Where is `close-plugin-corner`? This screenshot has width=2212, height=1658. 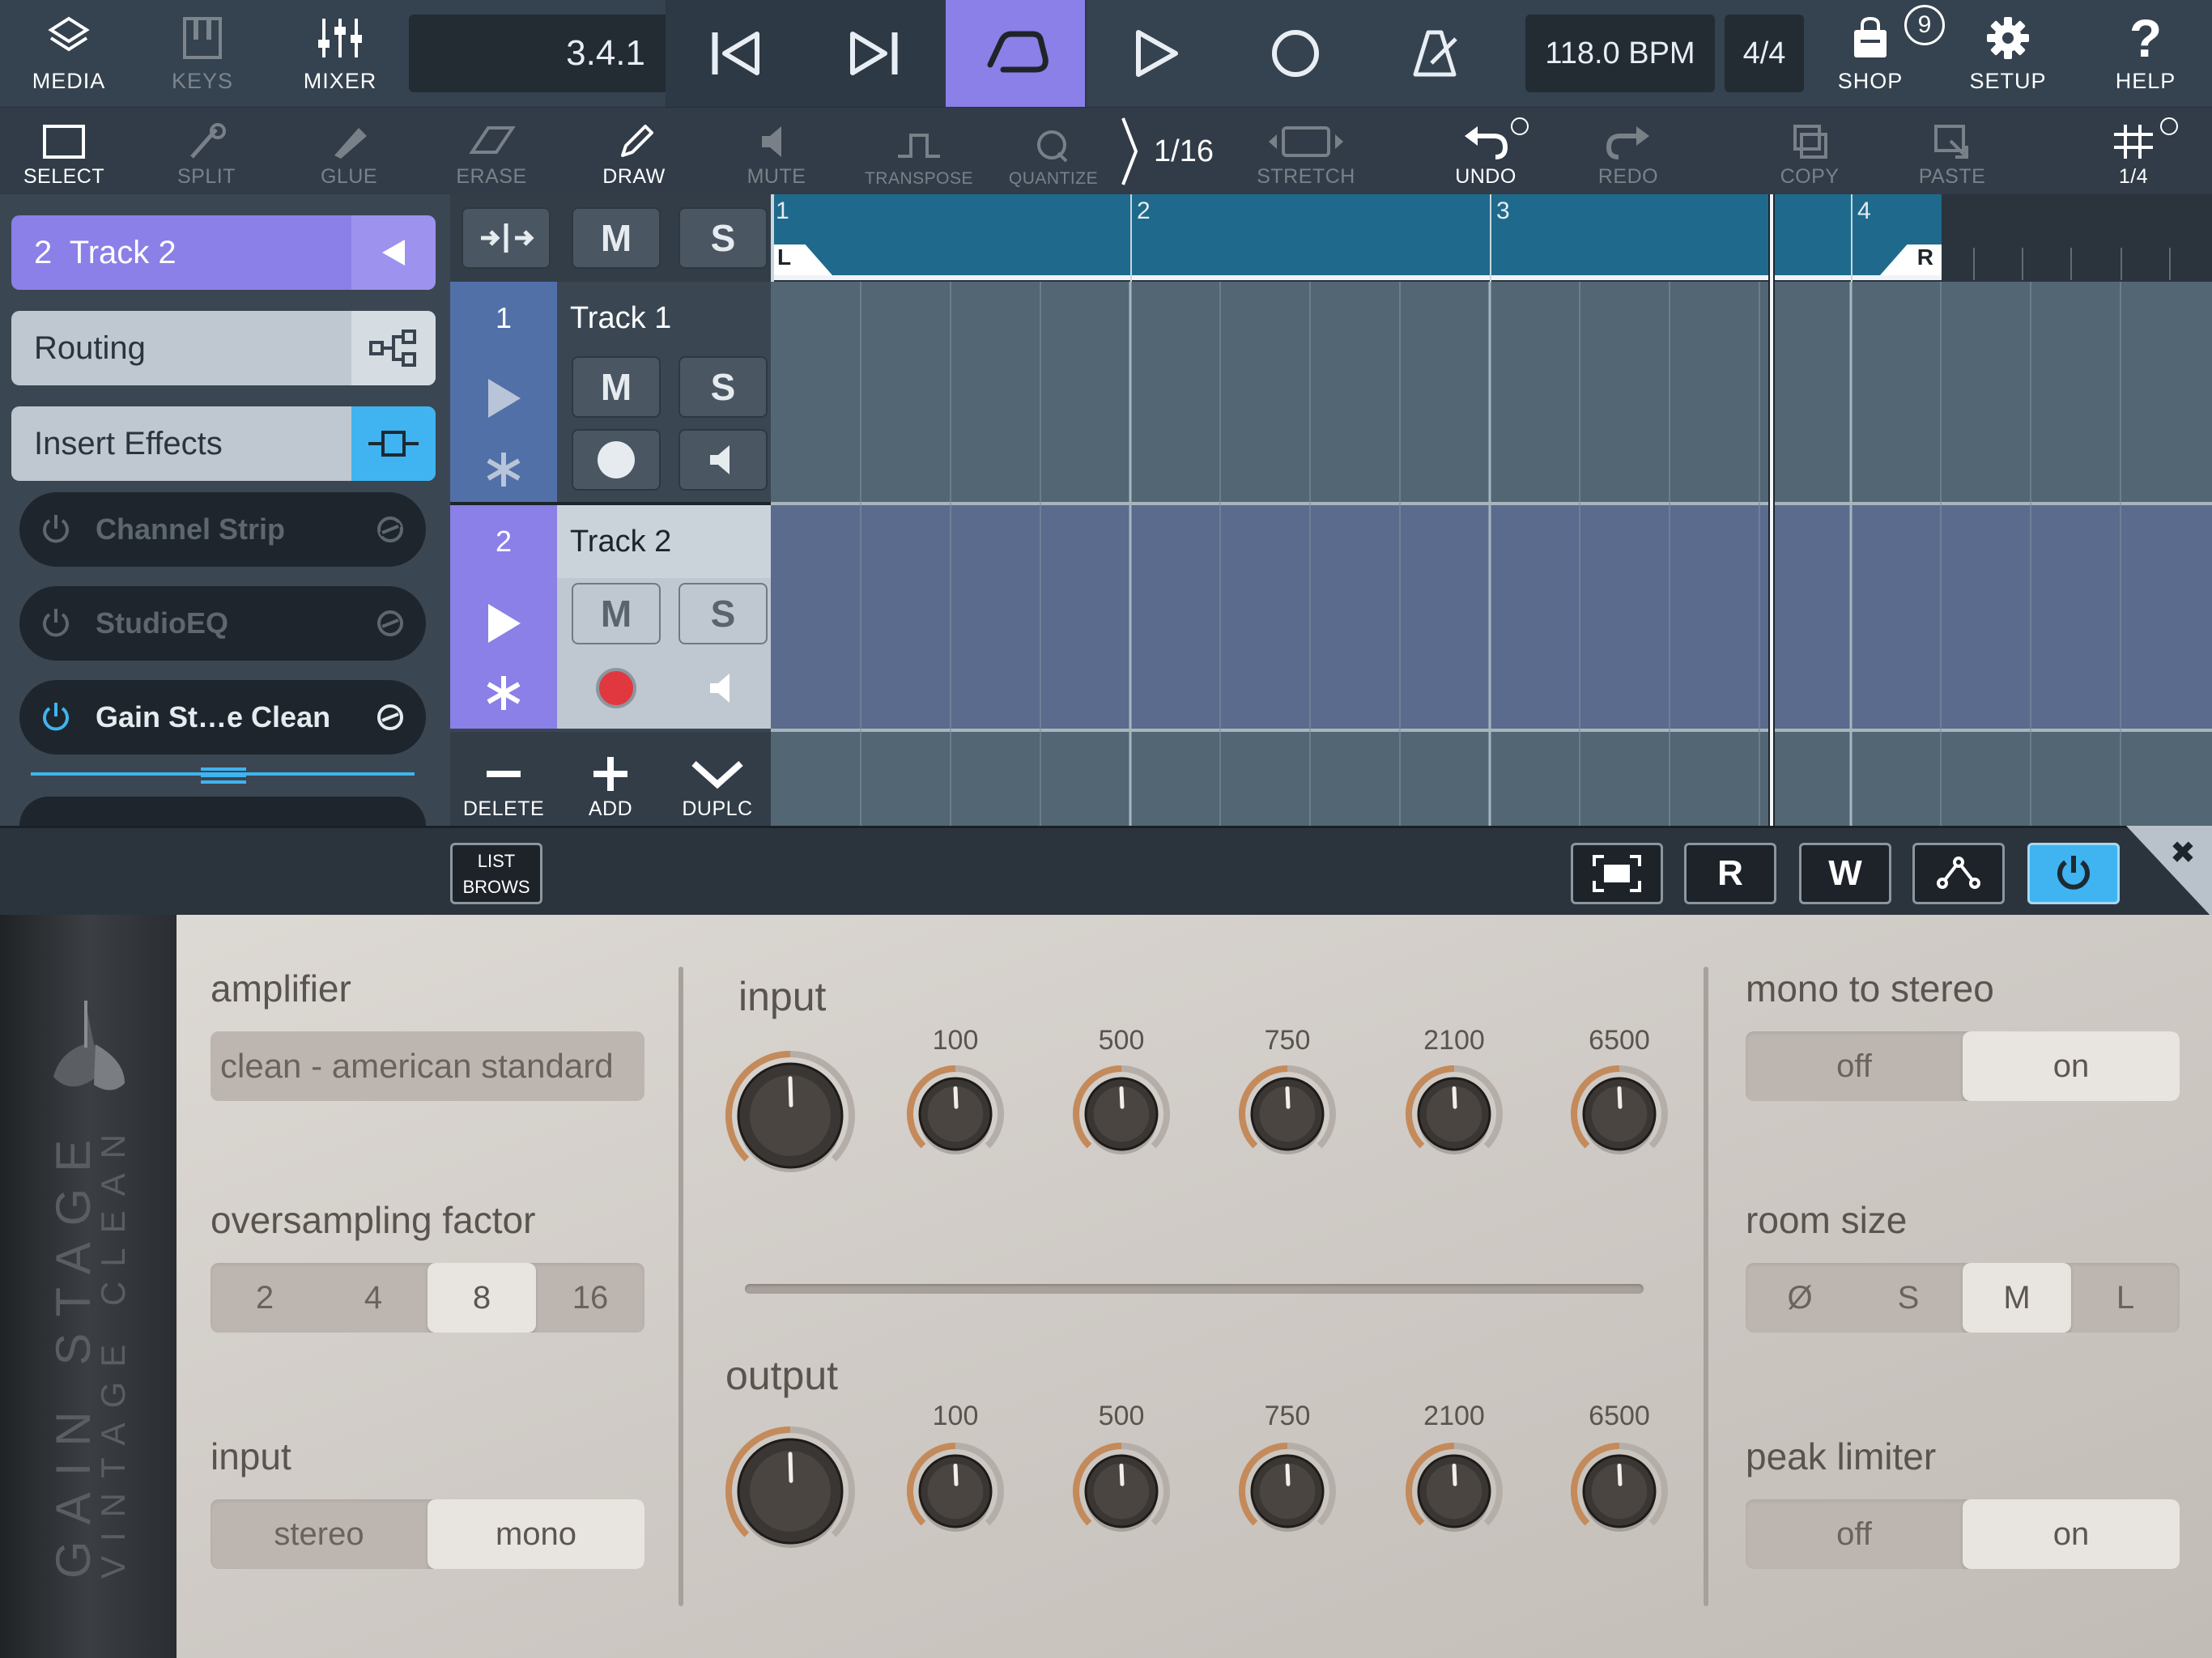 close-plugin-corner is located at coordinates (2169, 871).